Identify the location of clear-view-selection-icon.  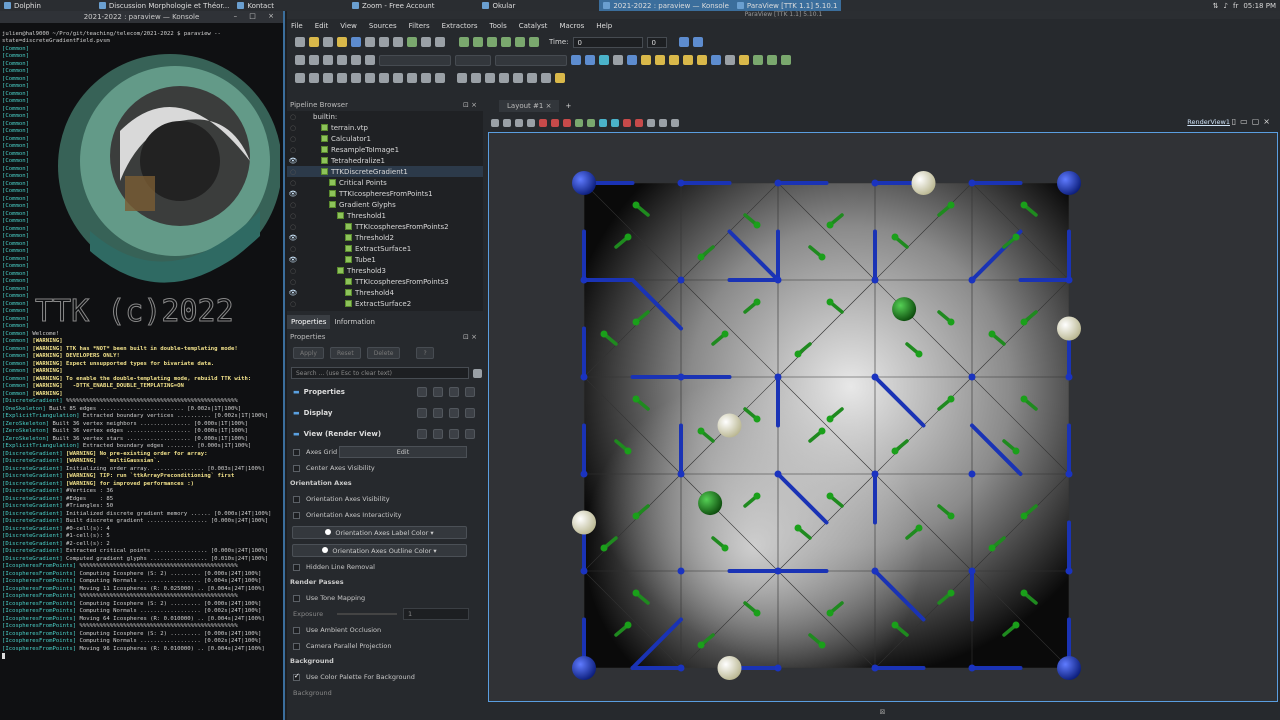
(675, 123).